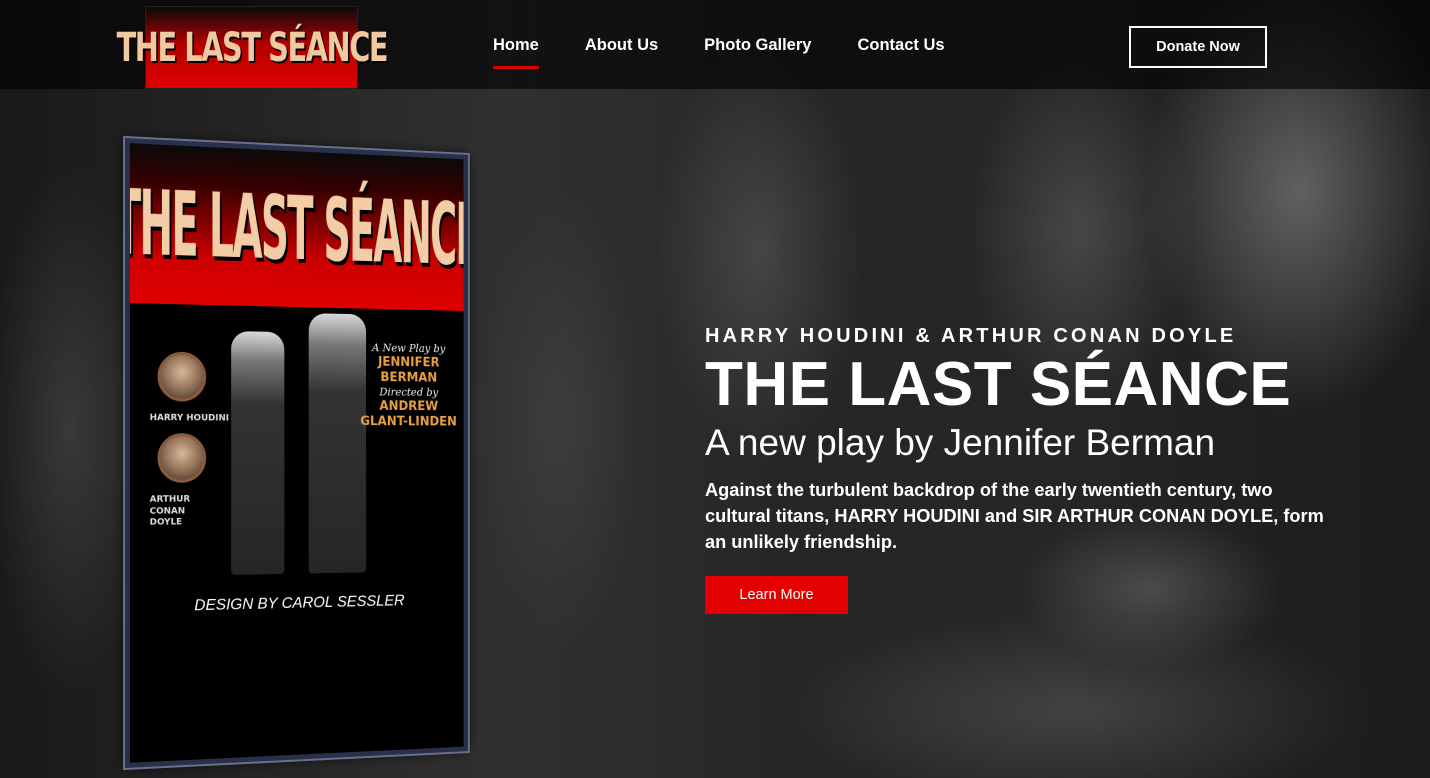 This screenshot has height=778, width=1430. Describe the element at coordinates (408, 370) in the screenshot. I see `credit-name-playwright: JENNIFER BERMAN` at that location.